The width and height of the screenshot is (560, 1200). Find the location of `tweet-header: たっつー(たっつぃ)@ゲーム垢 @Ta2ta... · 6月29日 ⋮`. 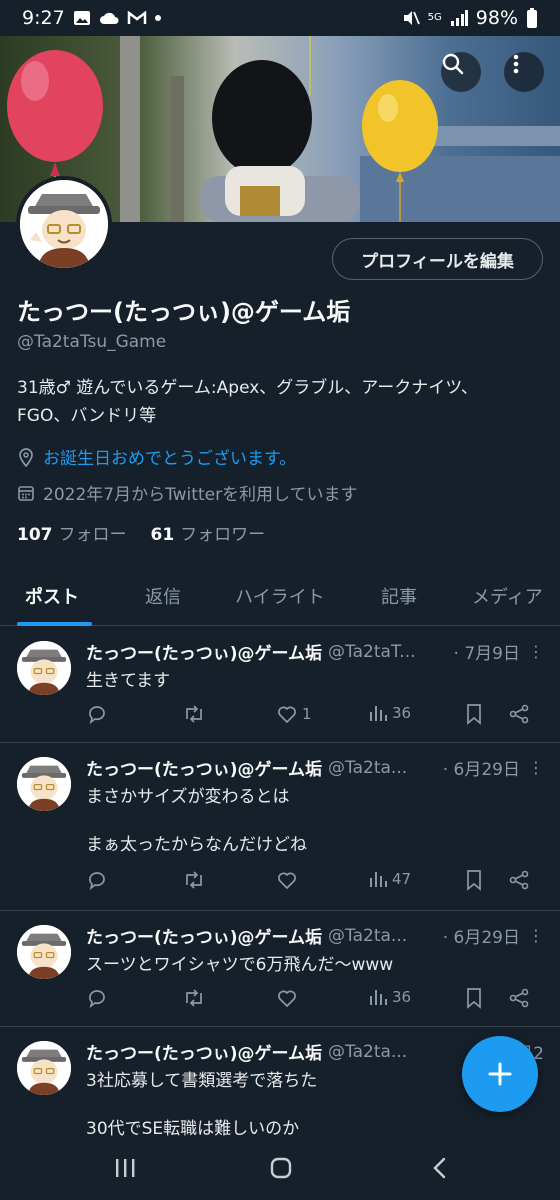

tweet-header: たっつー(たっつぃ)@ゲーム垢 @Ta2ta... · 6月29日 ⋮ is located at coordinates (315, 936).